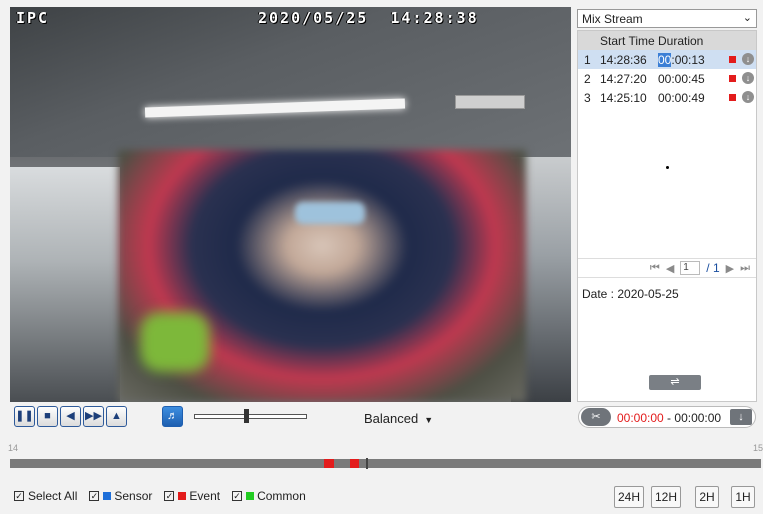 This screenshot has width=763, height=514. I want to click on zoom-1h-button: 1H, so click(743, 497).